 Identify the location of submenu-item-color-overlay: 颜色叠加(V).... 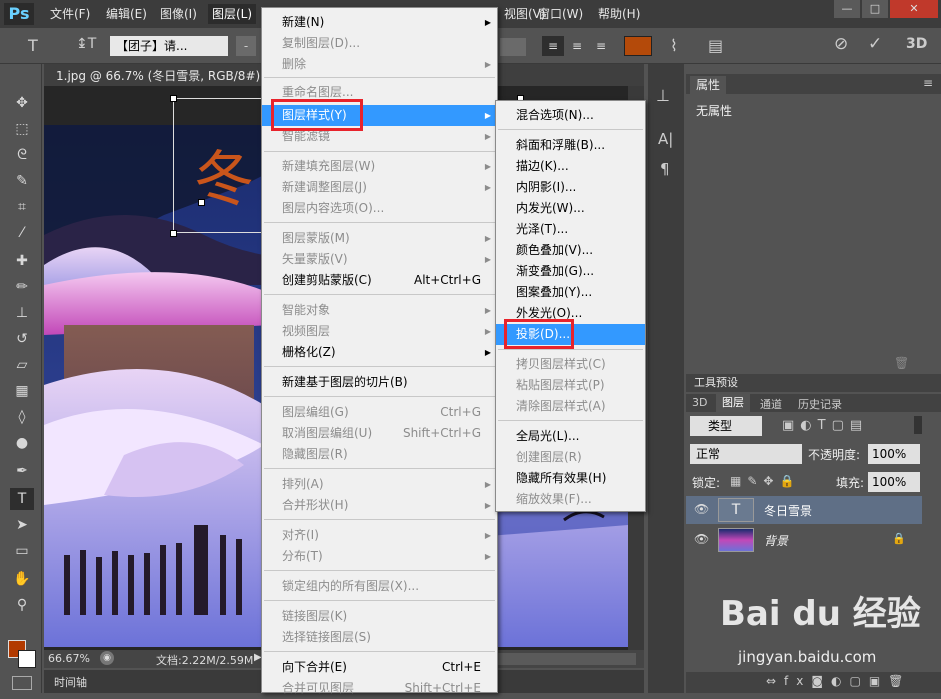
(570, 250).